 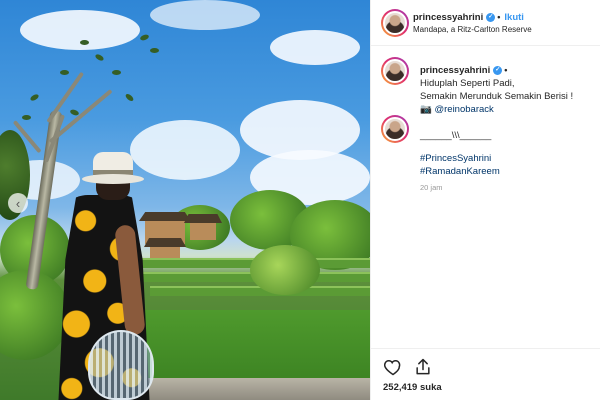 I want to click on share-icon, so click(x=423, y=367).